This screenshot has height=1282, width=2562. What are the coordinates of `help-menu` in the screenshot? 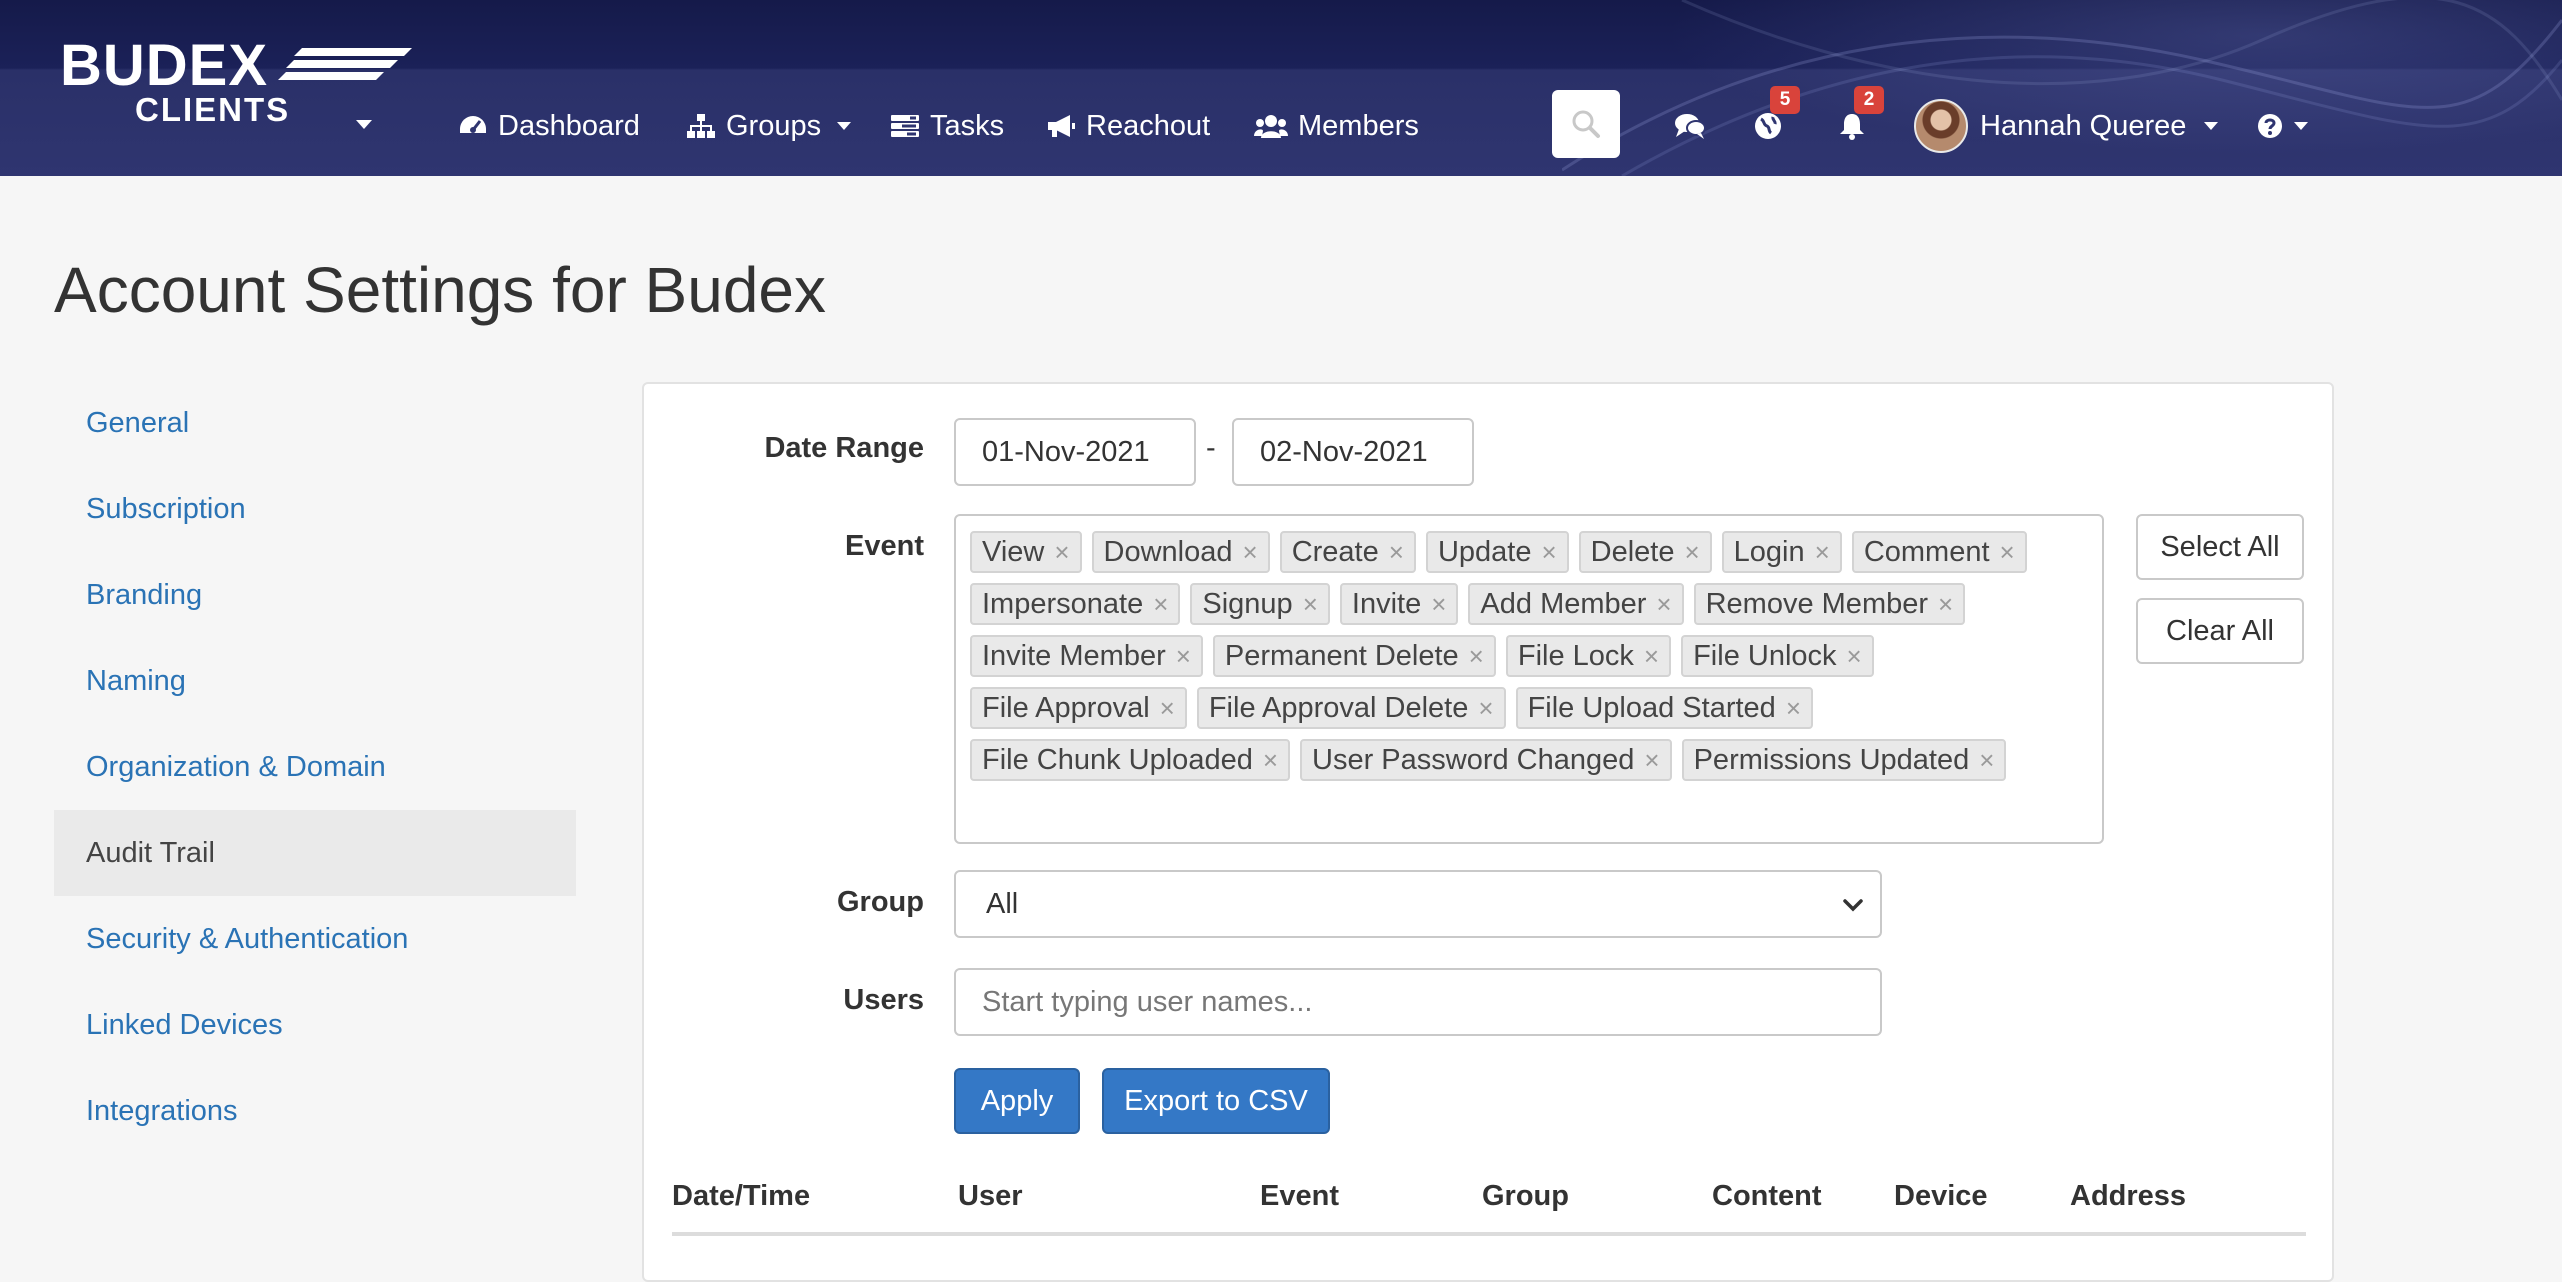 It's located at (2282, 126).